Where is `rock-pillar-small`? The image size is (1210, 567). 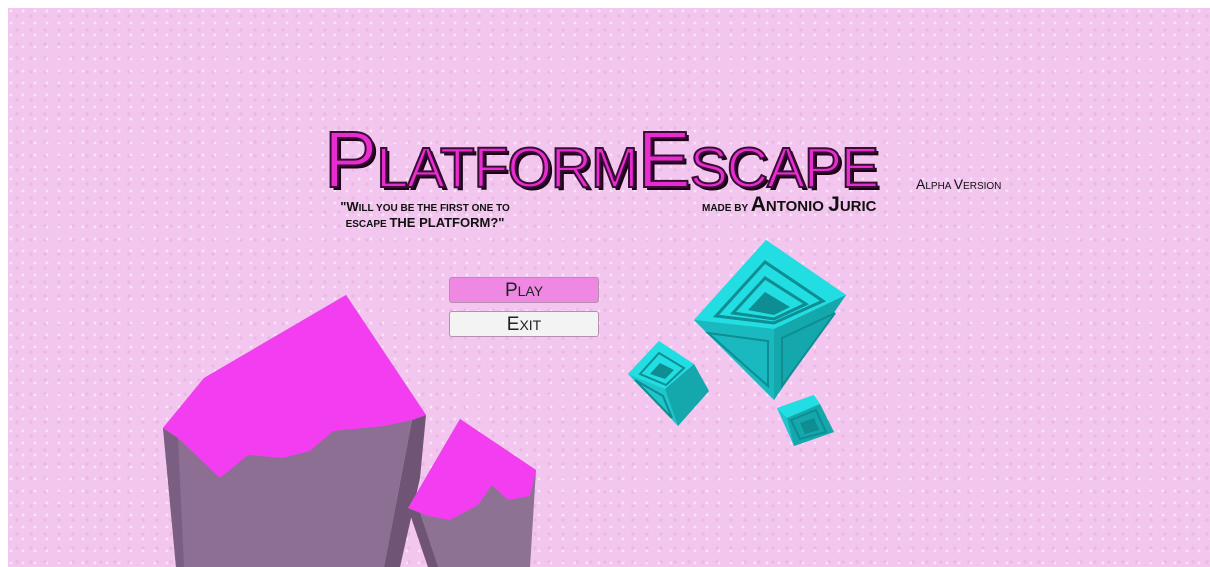 rock-pillar-small is located at coordinates (472, 493).